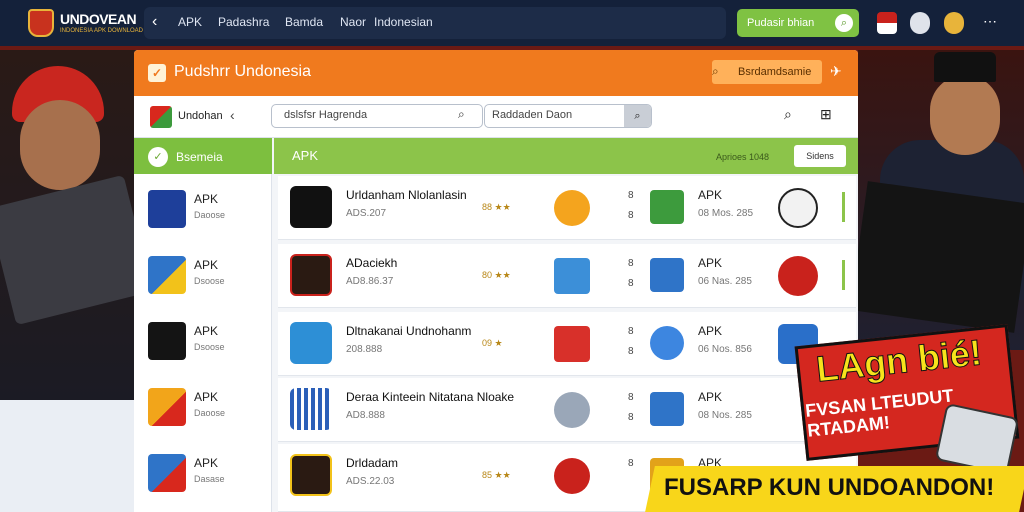  I want to click on list-header-label: APK, so click(305, 155).